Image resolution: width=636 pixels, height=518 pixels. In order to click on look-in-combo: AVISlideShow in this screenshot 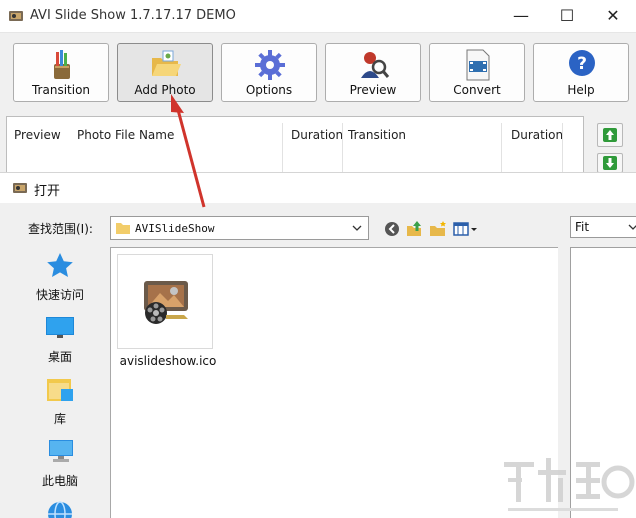, I will do `click(239, 228)`.